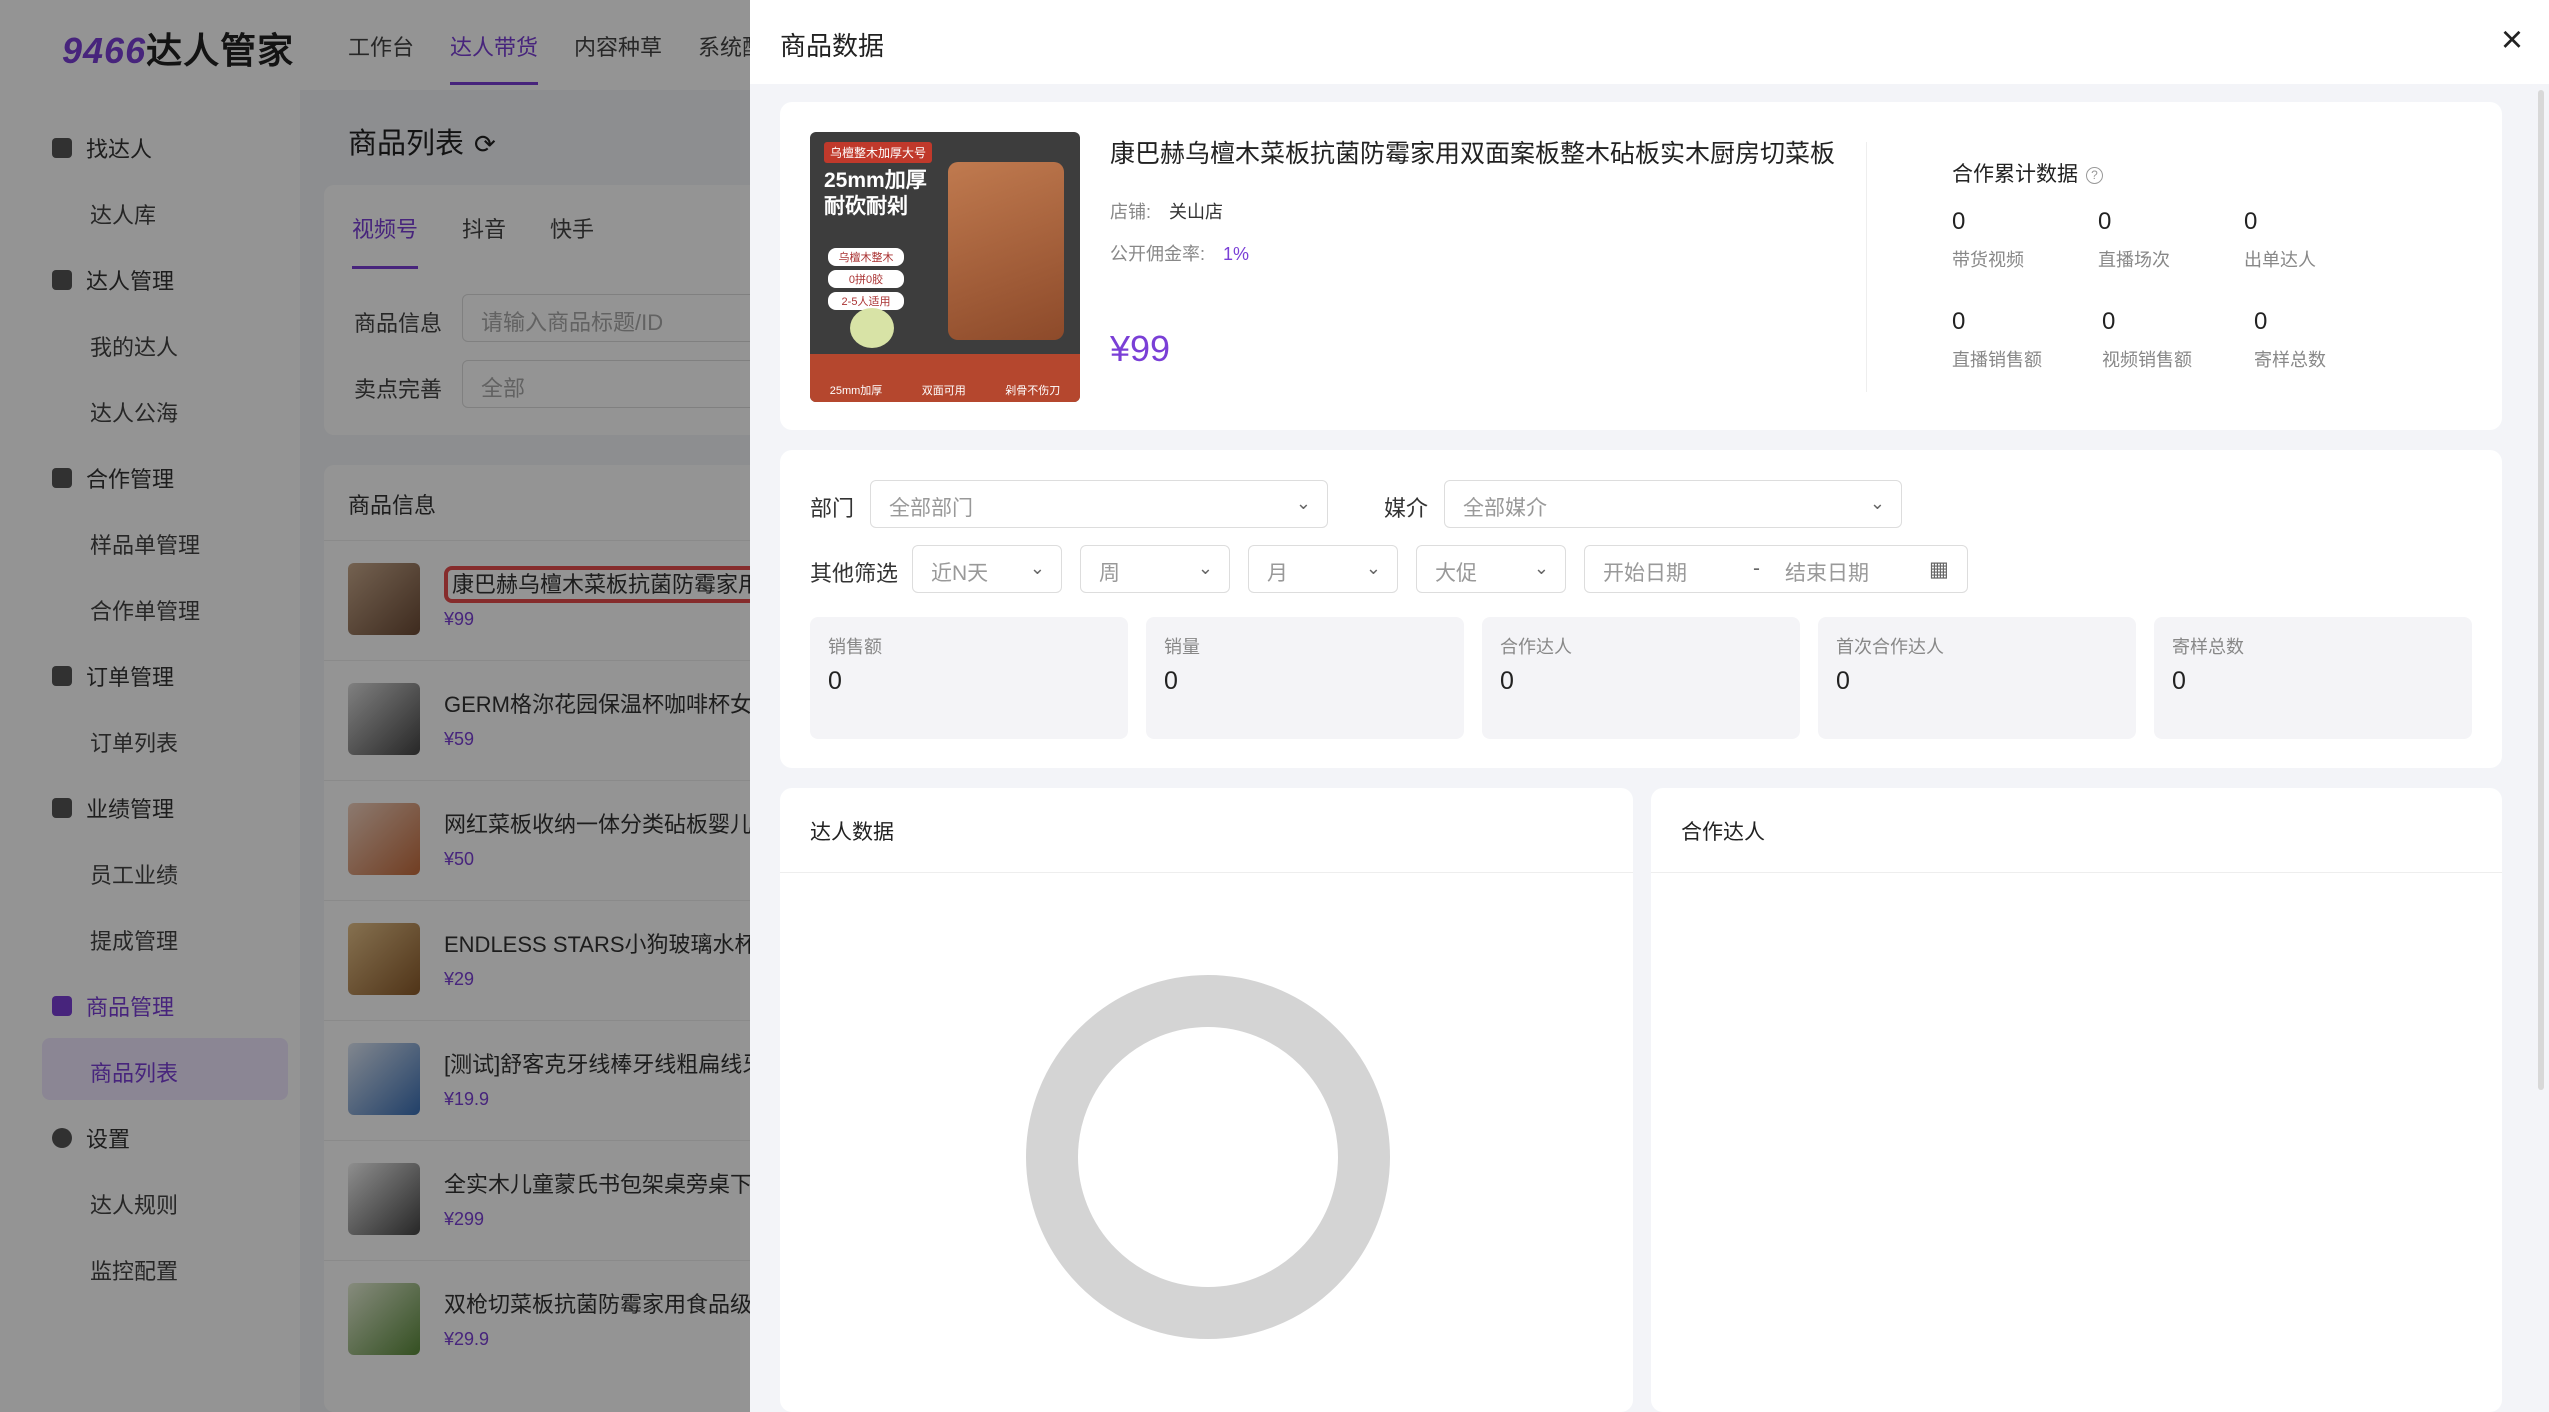  What do you see at coordinates (1167, 212) in the screenshot?
I see `shop-row: 店铺: 关山店` at bounding box center [1167, 212].